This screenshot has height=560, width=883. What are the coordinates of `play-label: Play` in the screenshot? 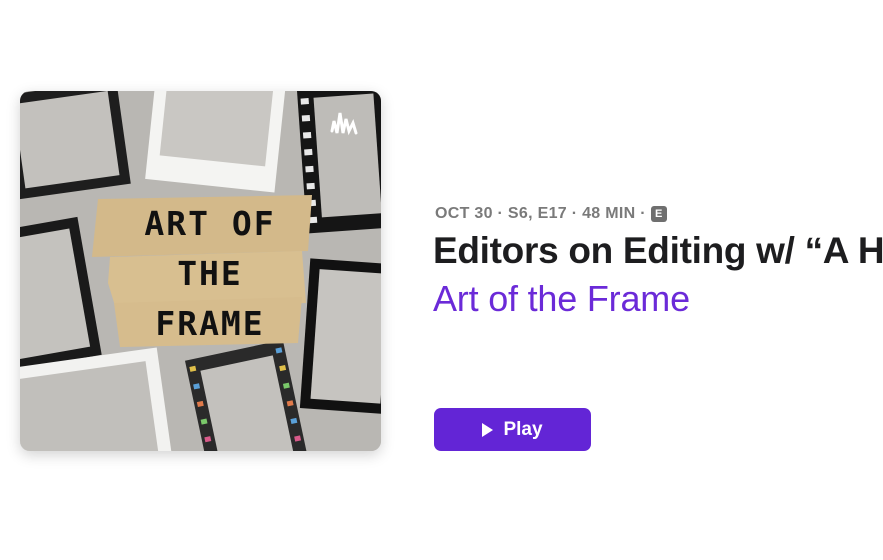 It's located at (523, 429).